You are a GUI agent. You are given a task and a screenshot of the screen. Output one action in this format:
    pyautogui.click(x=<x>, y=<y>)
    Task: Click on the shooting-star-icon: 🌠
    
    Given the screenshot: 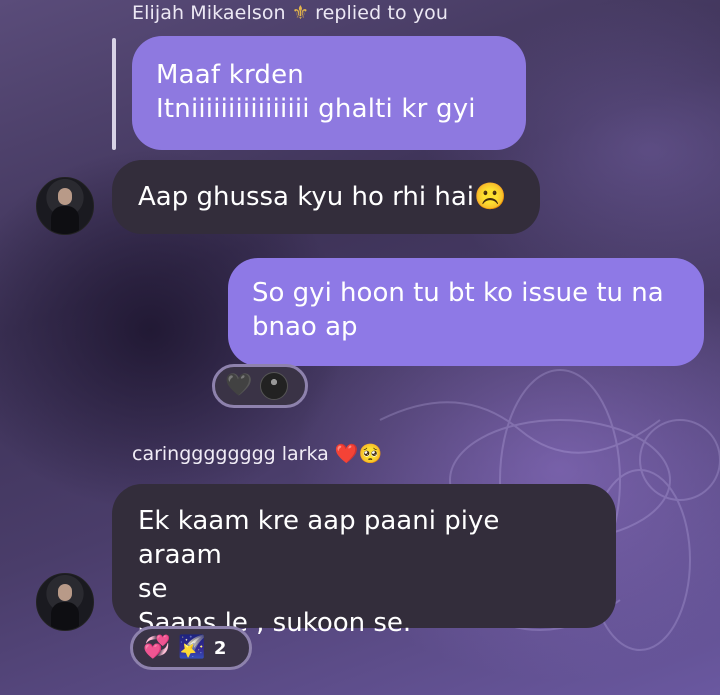 What is the action you would take?
    pyautogui.click(x=192, y=647)
    